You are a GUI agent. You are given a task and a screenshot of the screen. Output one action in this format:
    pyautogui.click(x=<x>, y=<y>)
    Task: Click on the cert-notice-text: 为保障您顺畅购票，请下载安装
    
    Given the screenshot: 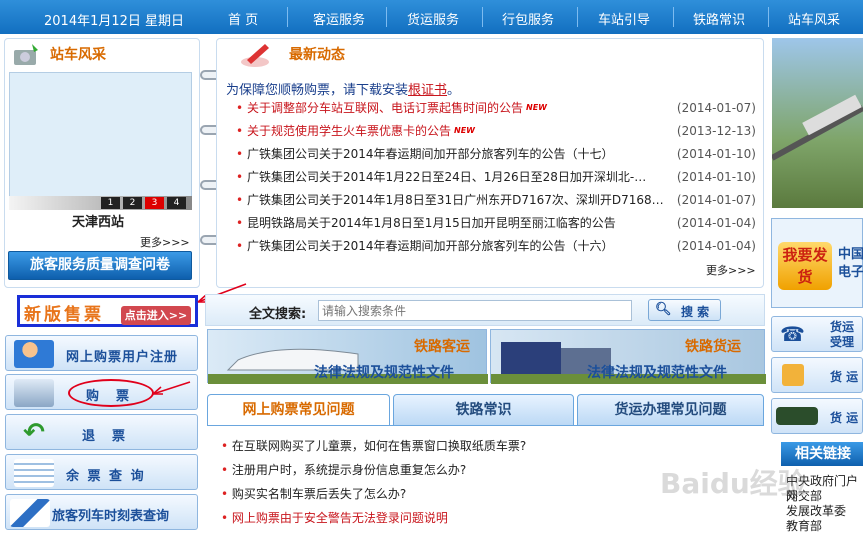 What is the action you would take?
    pyautogui.click(x=317, y=90)
    